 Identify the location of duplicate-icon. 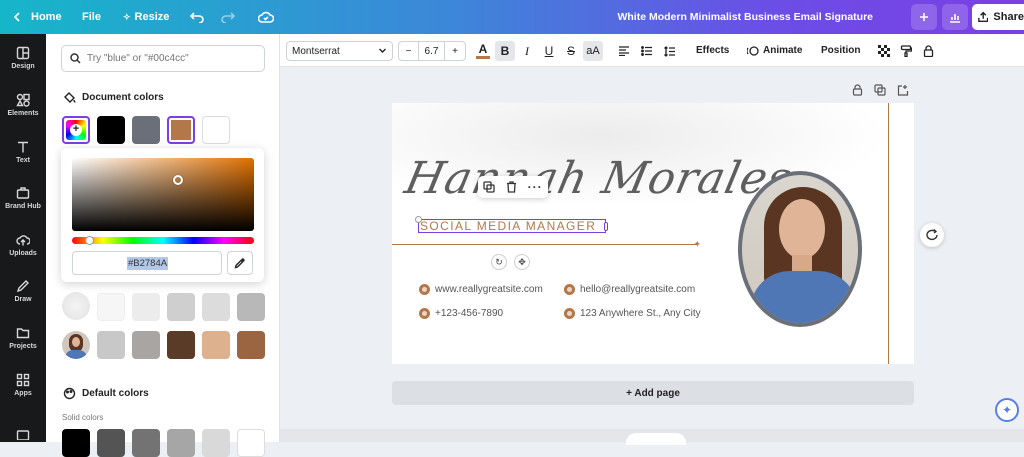
(489, 187).